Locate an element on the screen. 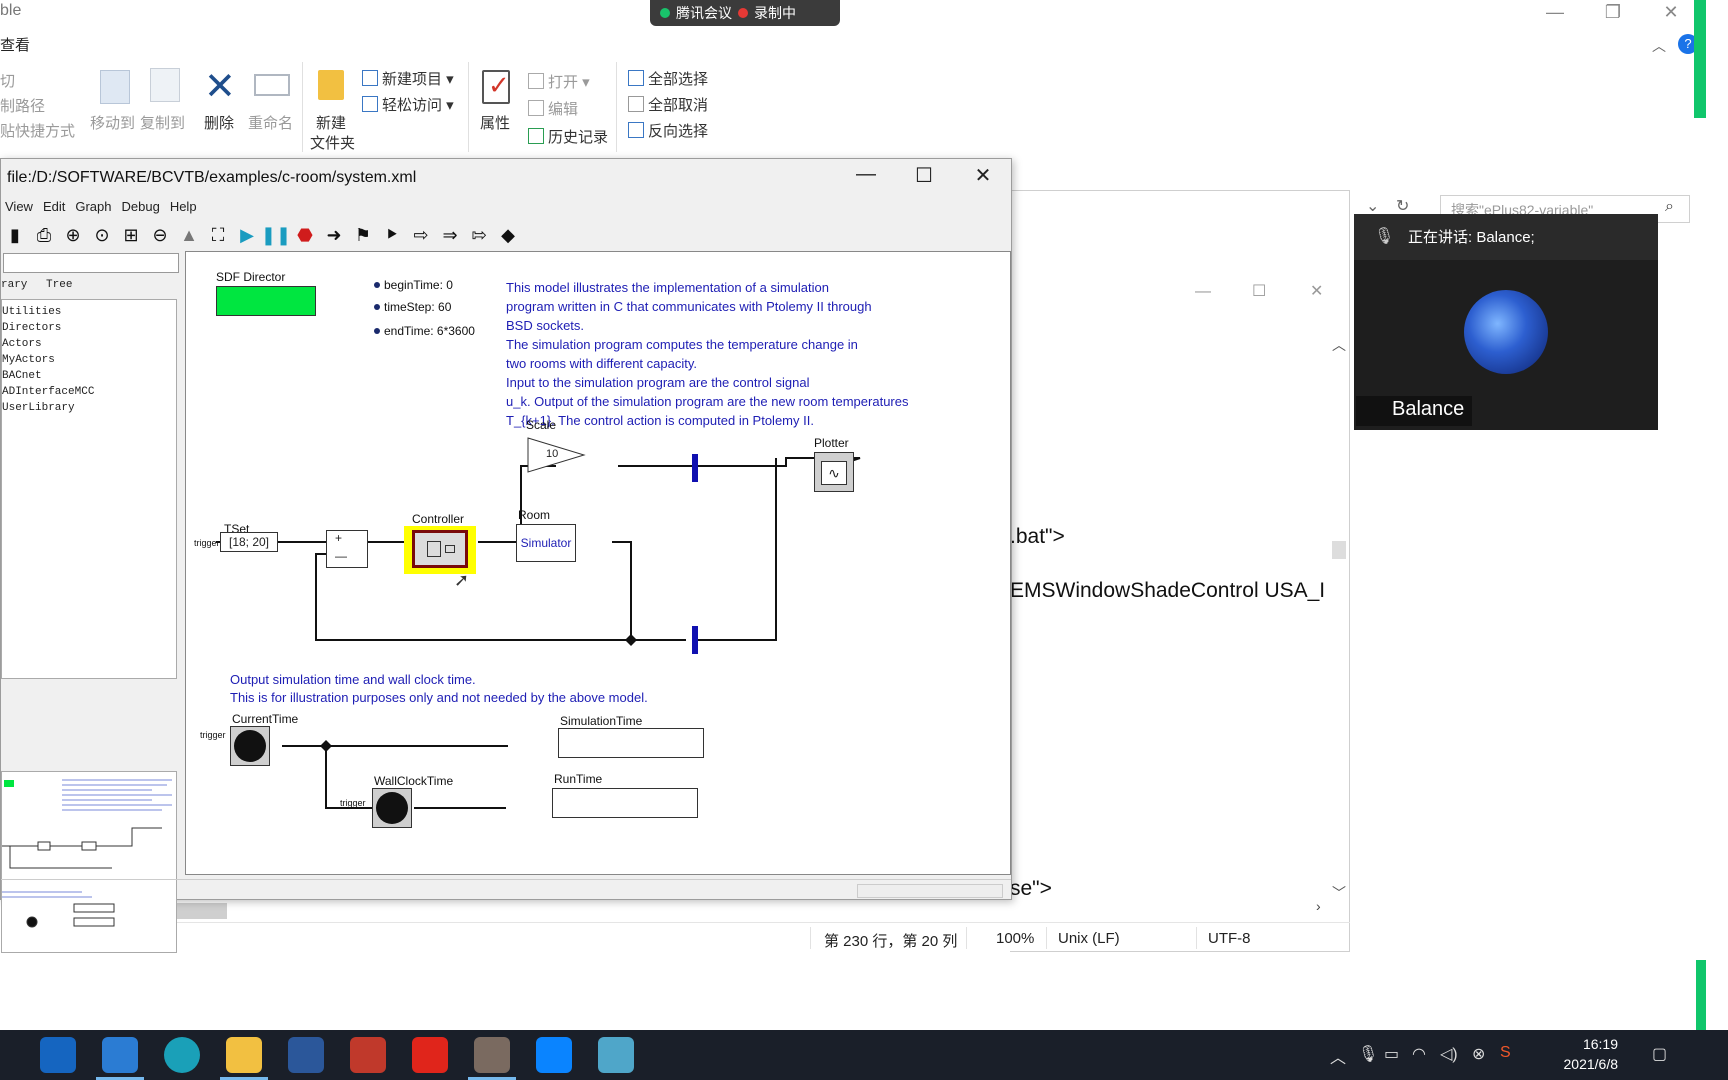  collapse-ribbon-icon: ︿ is located at coordinates (1659, 46).